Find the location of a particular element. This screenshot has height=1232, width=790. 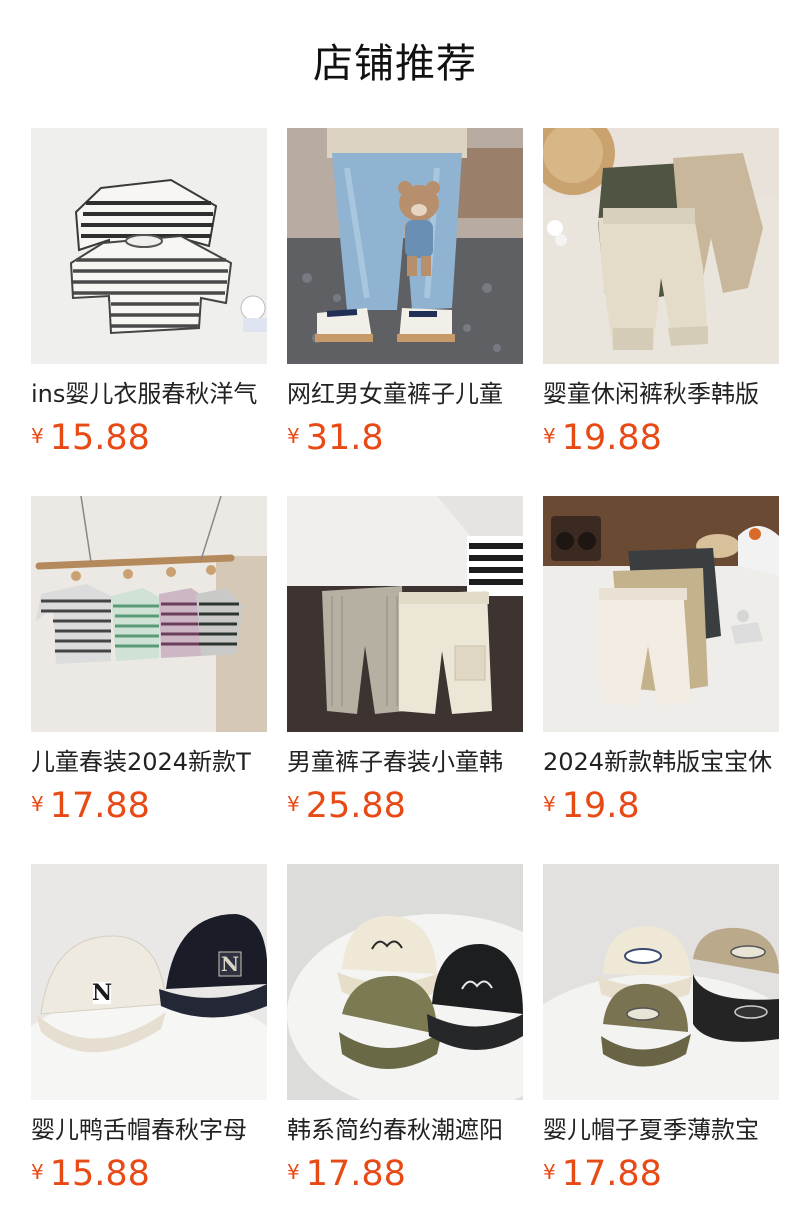

product-price: 31.8 is located at coordinates (344, 438).